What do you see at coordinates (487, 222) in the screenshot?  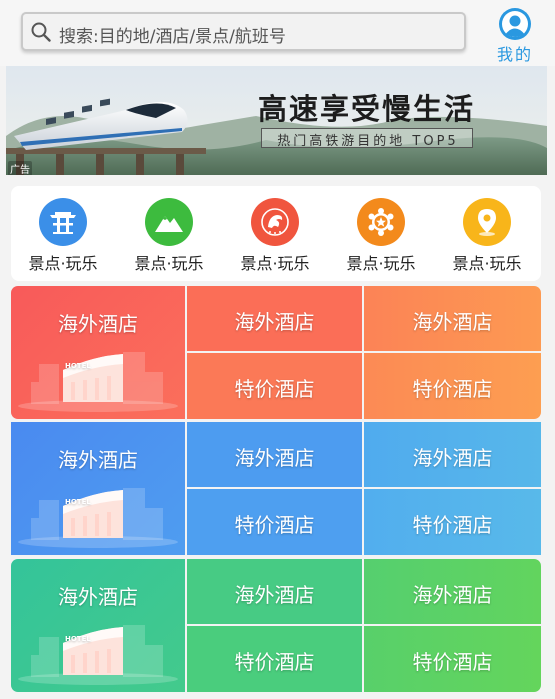 I see `map-pin-icon` at bounding box center [487, 222].